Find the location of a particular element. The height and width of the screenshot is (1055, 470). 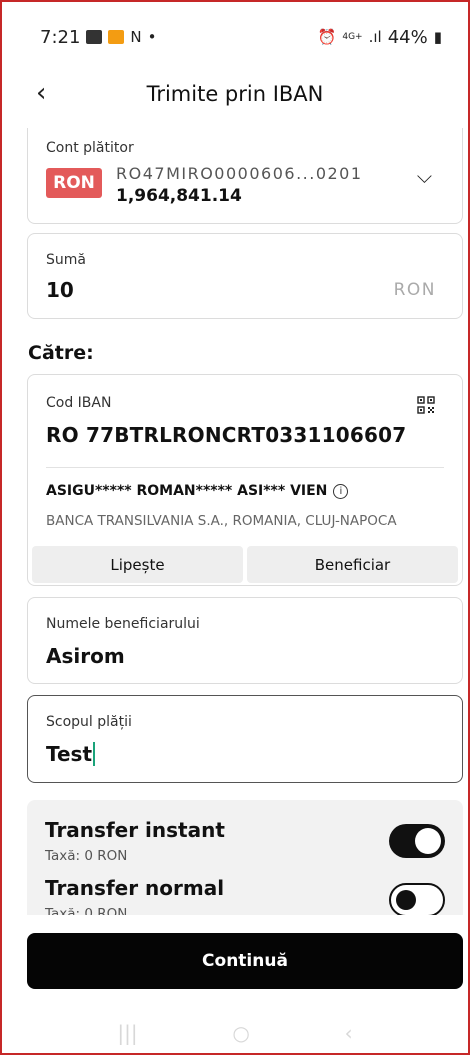

purpose-input: Test is located at coordinates (71, 754).